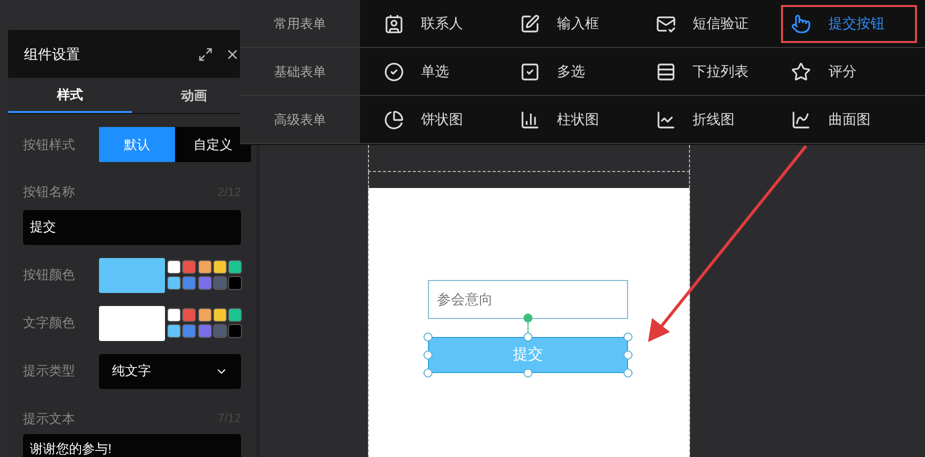 The image size is (925, 457). Describe the element at coordinates (170, 371) in the screenshot. I see `hint-type-select: 纯文字` at that location.